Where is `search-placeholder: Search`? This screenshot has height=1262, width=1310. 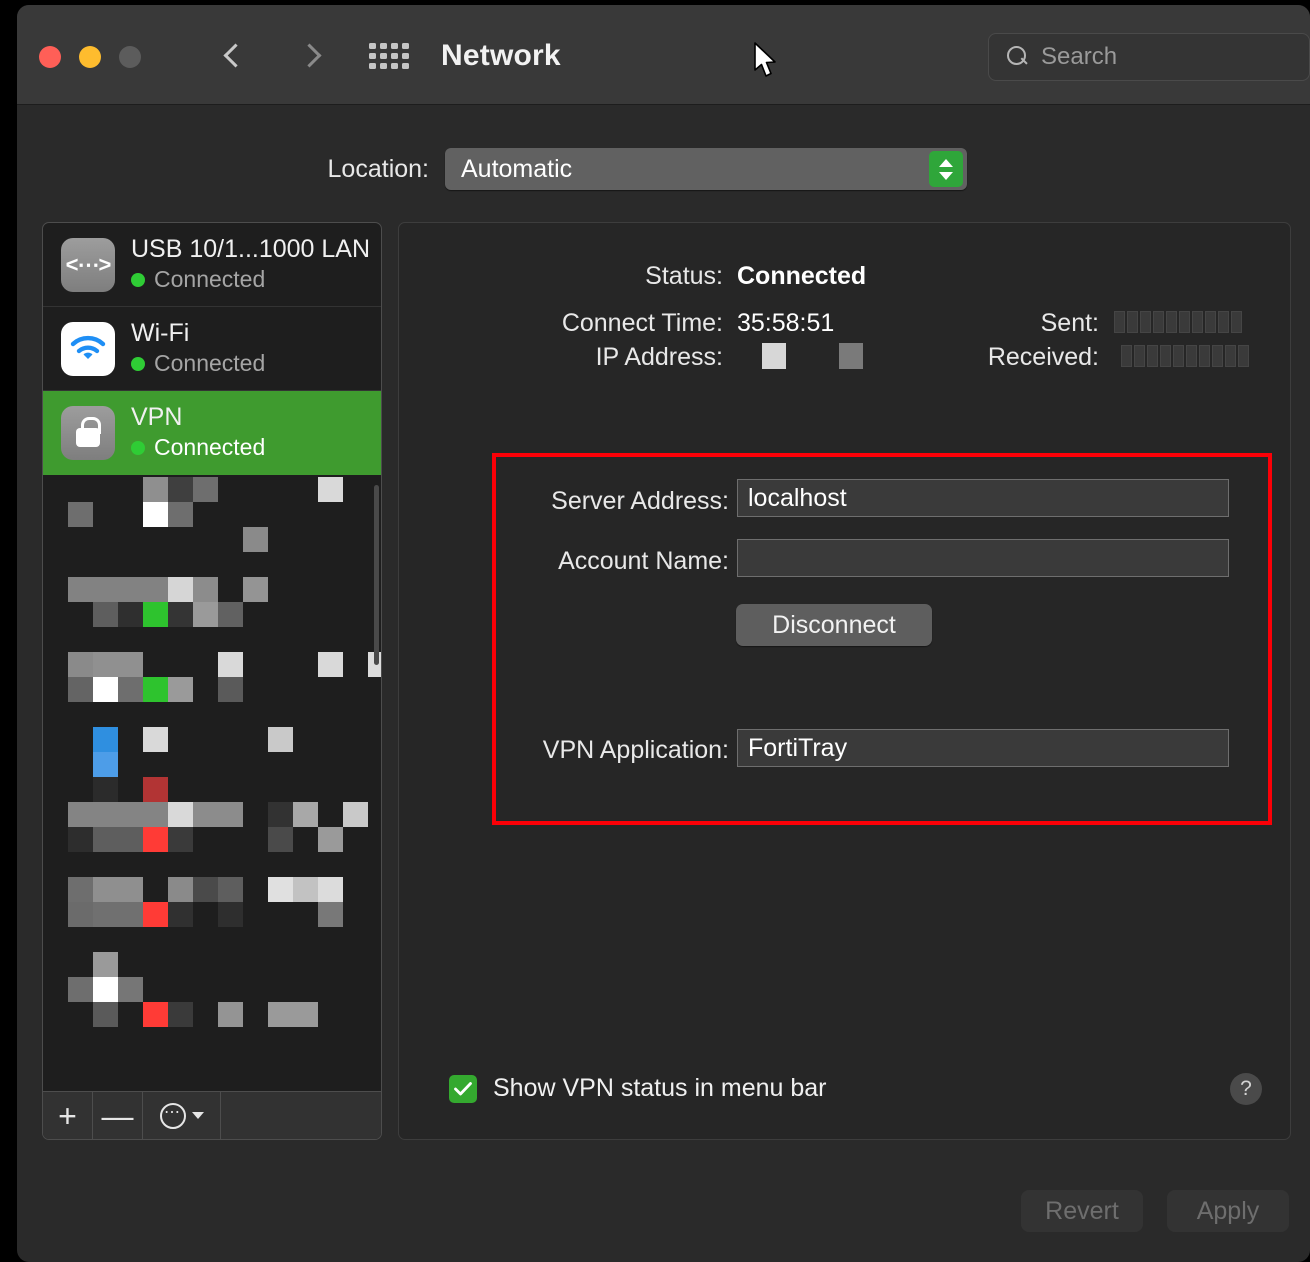 search-placeholder: Search is located at coordinates (1079, 56).